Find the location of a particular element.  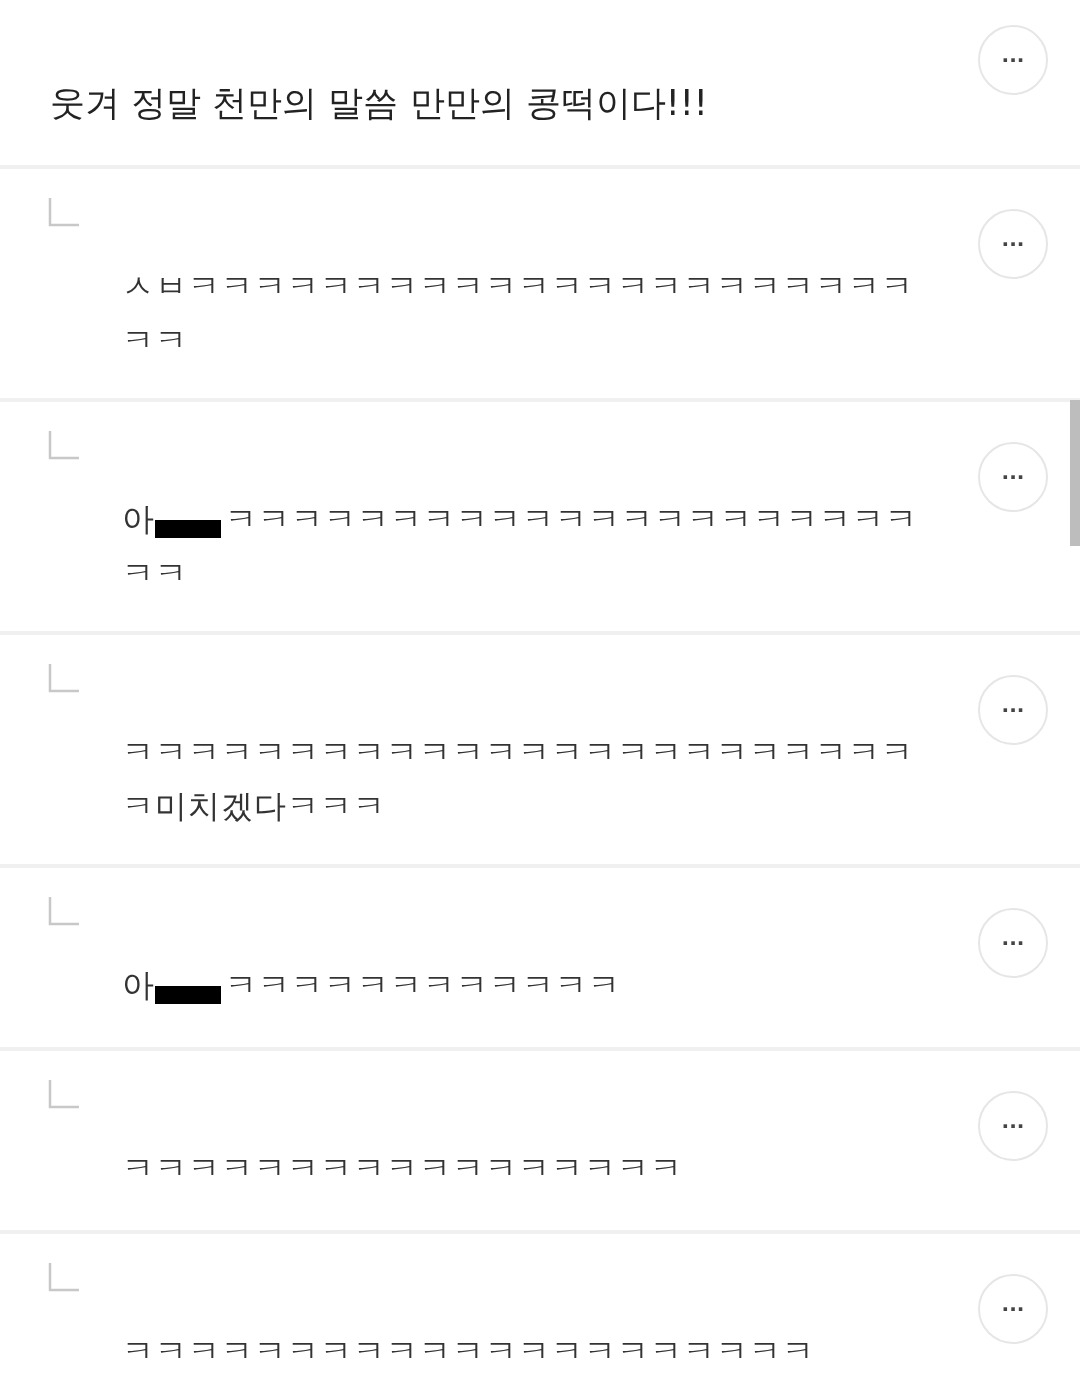

reply-text: ㅅㅂㅋㅋㅋㅋㅋㅋㅋㅋㅋㅋㅋㅋㅋㅋㅋㅋㅋㅋㅋㅋㅋㅋ ㅋㅋ is located at coordinates (518, 313).